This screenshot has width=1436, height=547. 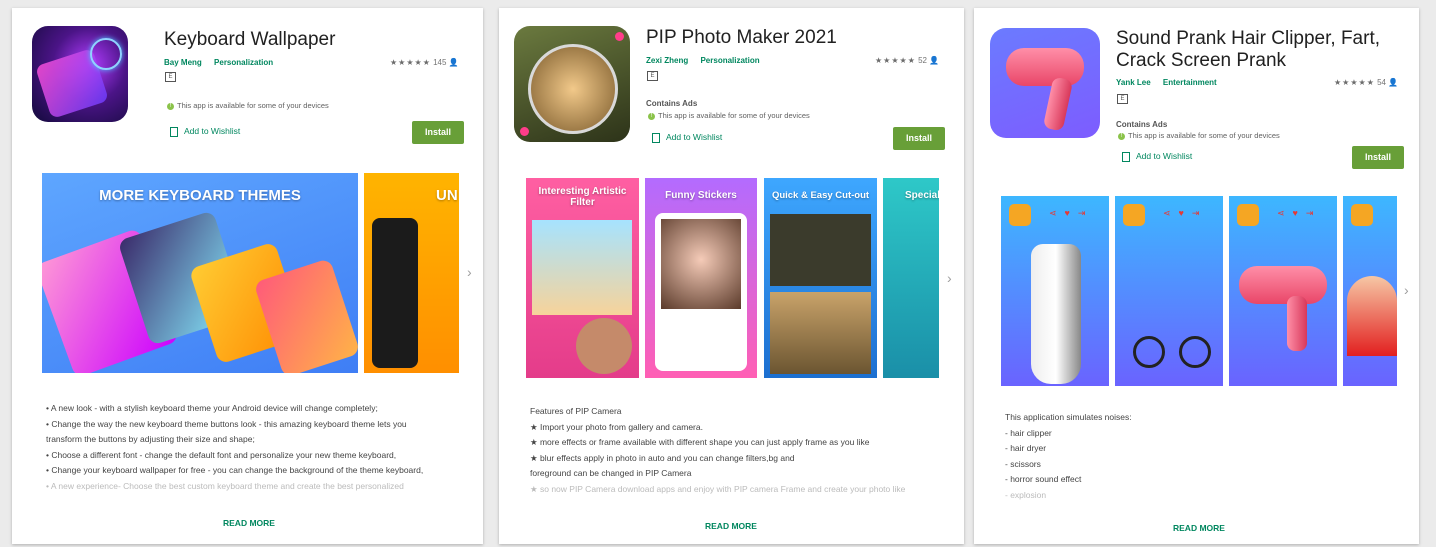 I want to click on screenshot: Quick & Easy Cut-out, so click(x=820, y=278).